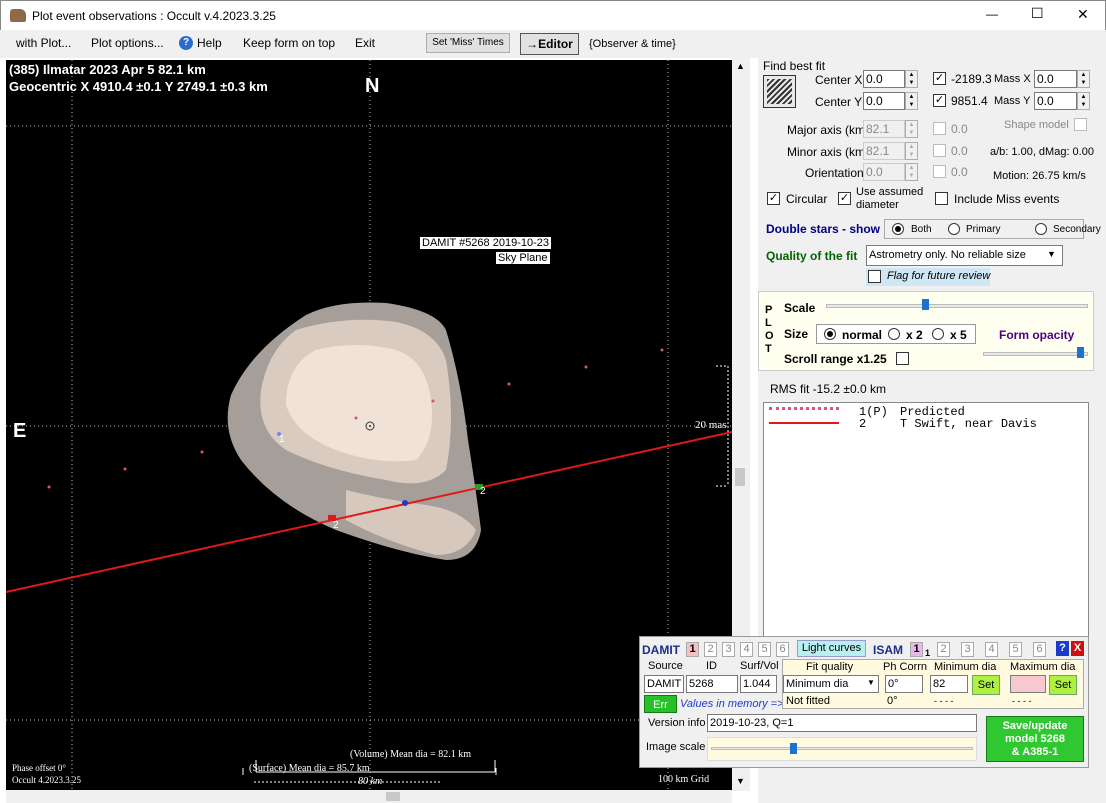  I want to click on isam-model-5: 5, so click(1015, 649).